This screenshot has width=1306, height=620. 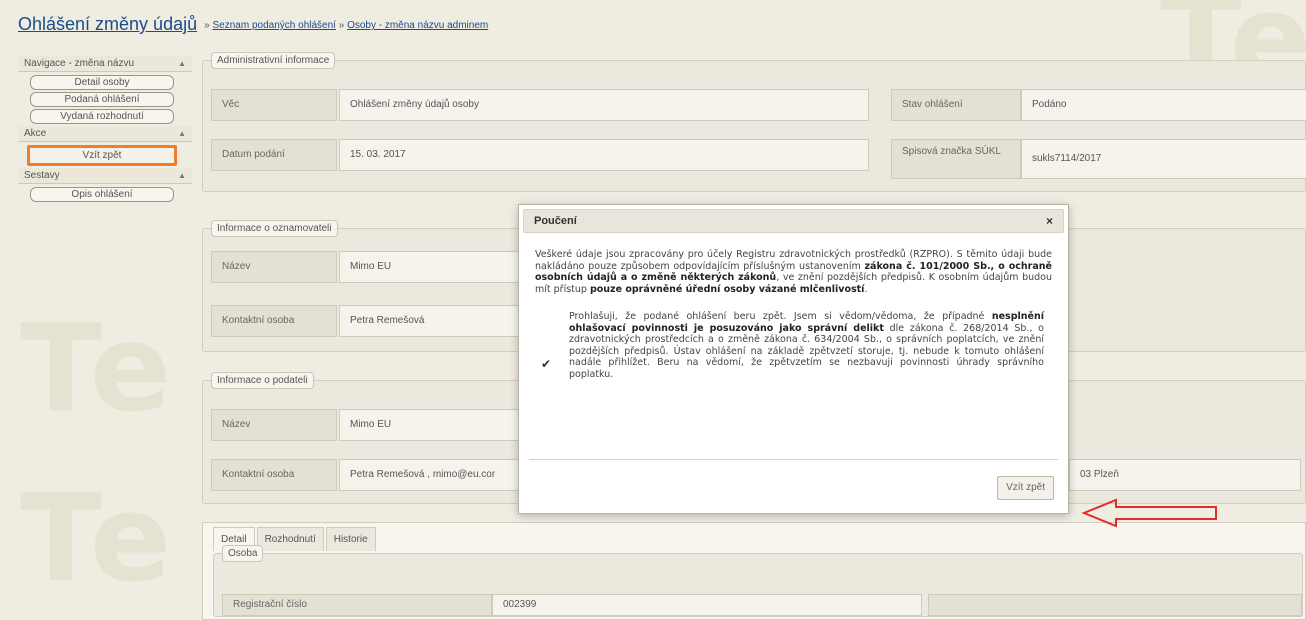 What do you see at coordinates (105, 176) in the screenshot?
I see `sidebar-section-reports: Sestavy ▲` at bounding box center [105, 176].